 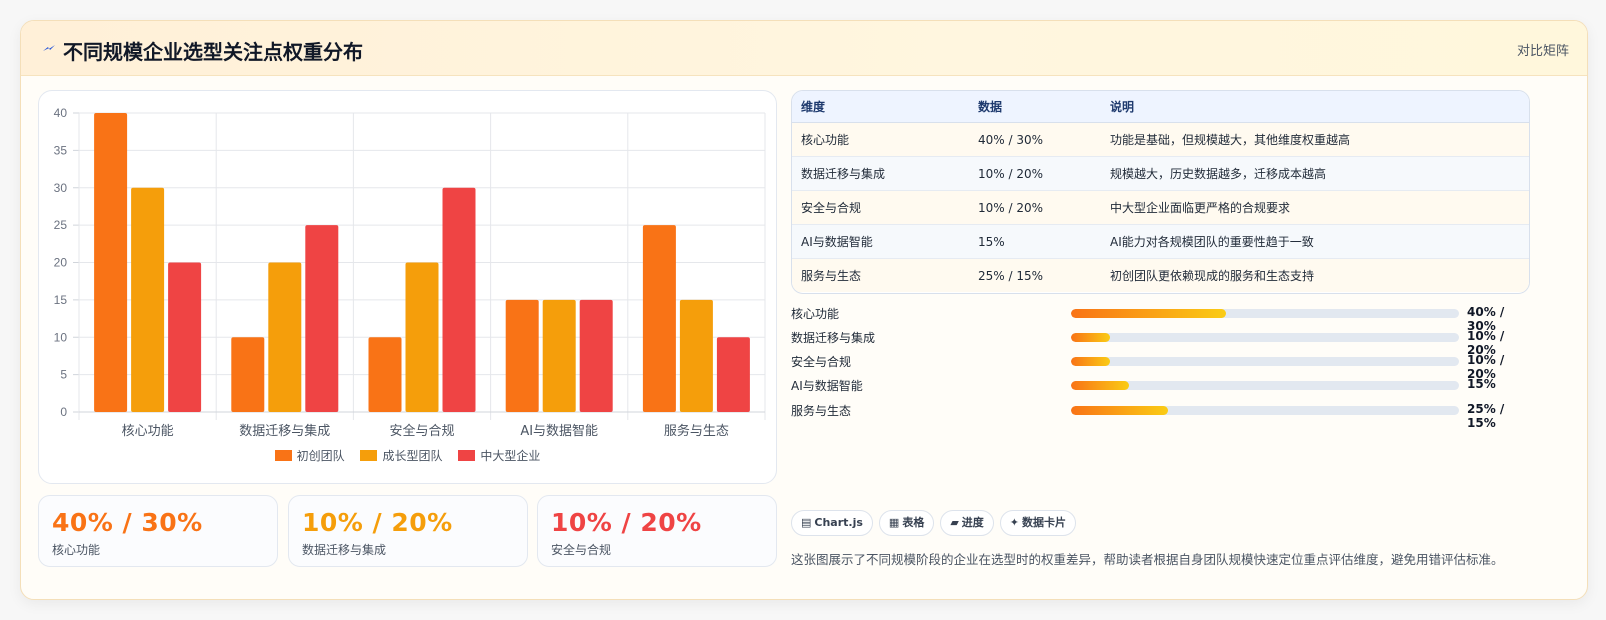 What do you see at coordinates (1160, 207) in the screenshot?
I see `table-row: 安全与合规 10% / 20% 中大型企业面临更严格的合规要求` at bounding box center [1160, 207].